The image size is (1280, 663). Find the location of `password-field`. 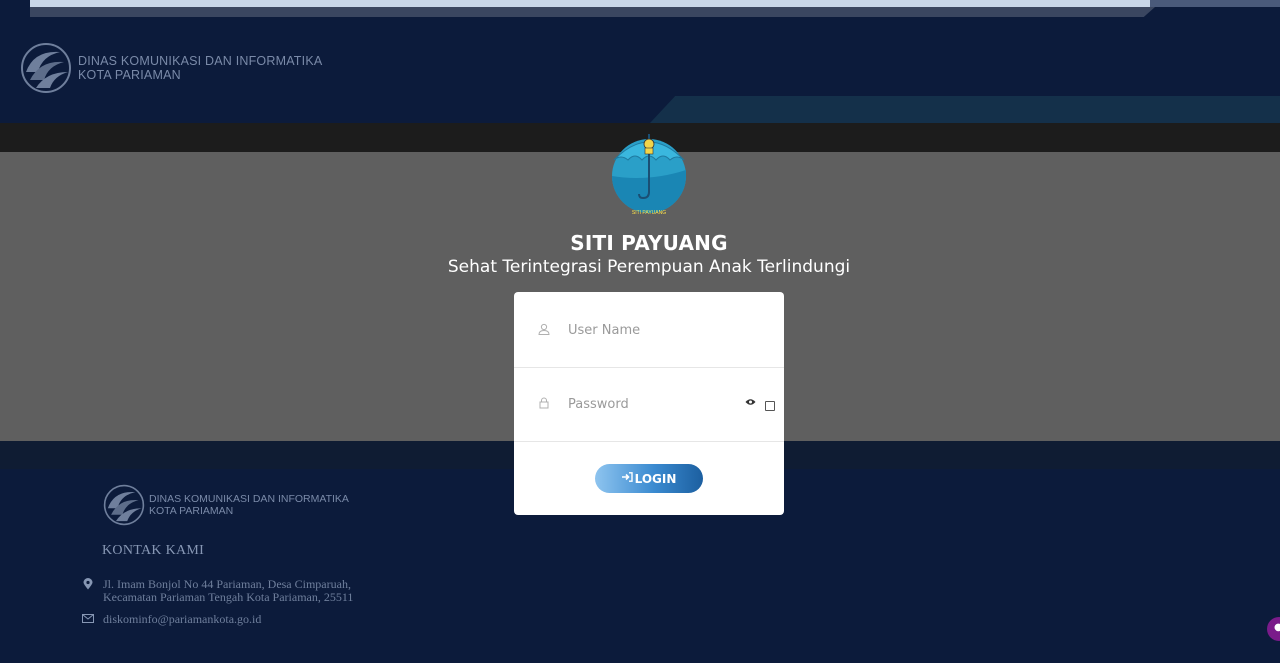

password-field is located at coordinates (649, 405).